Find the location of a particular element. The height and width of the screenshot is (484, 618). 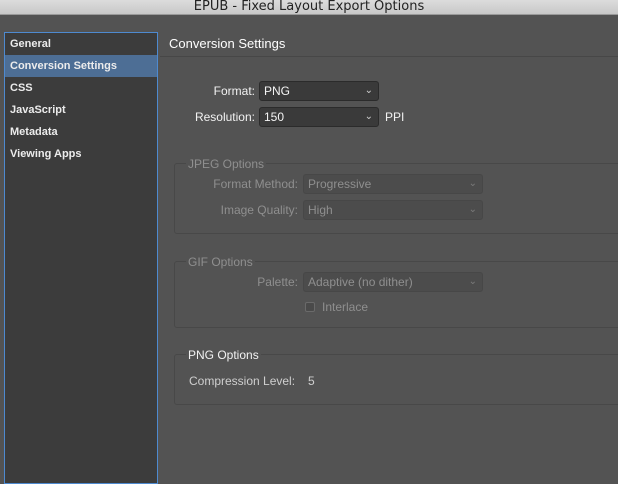

palette-label: Palette: is located at coordinates (277, 282).